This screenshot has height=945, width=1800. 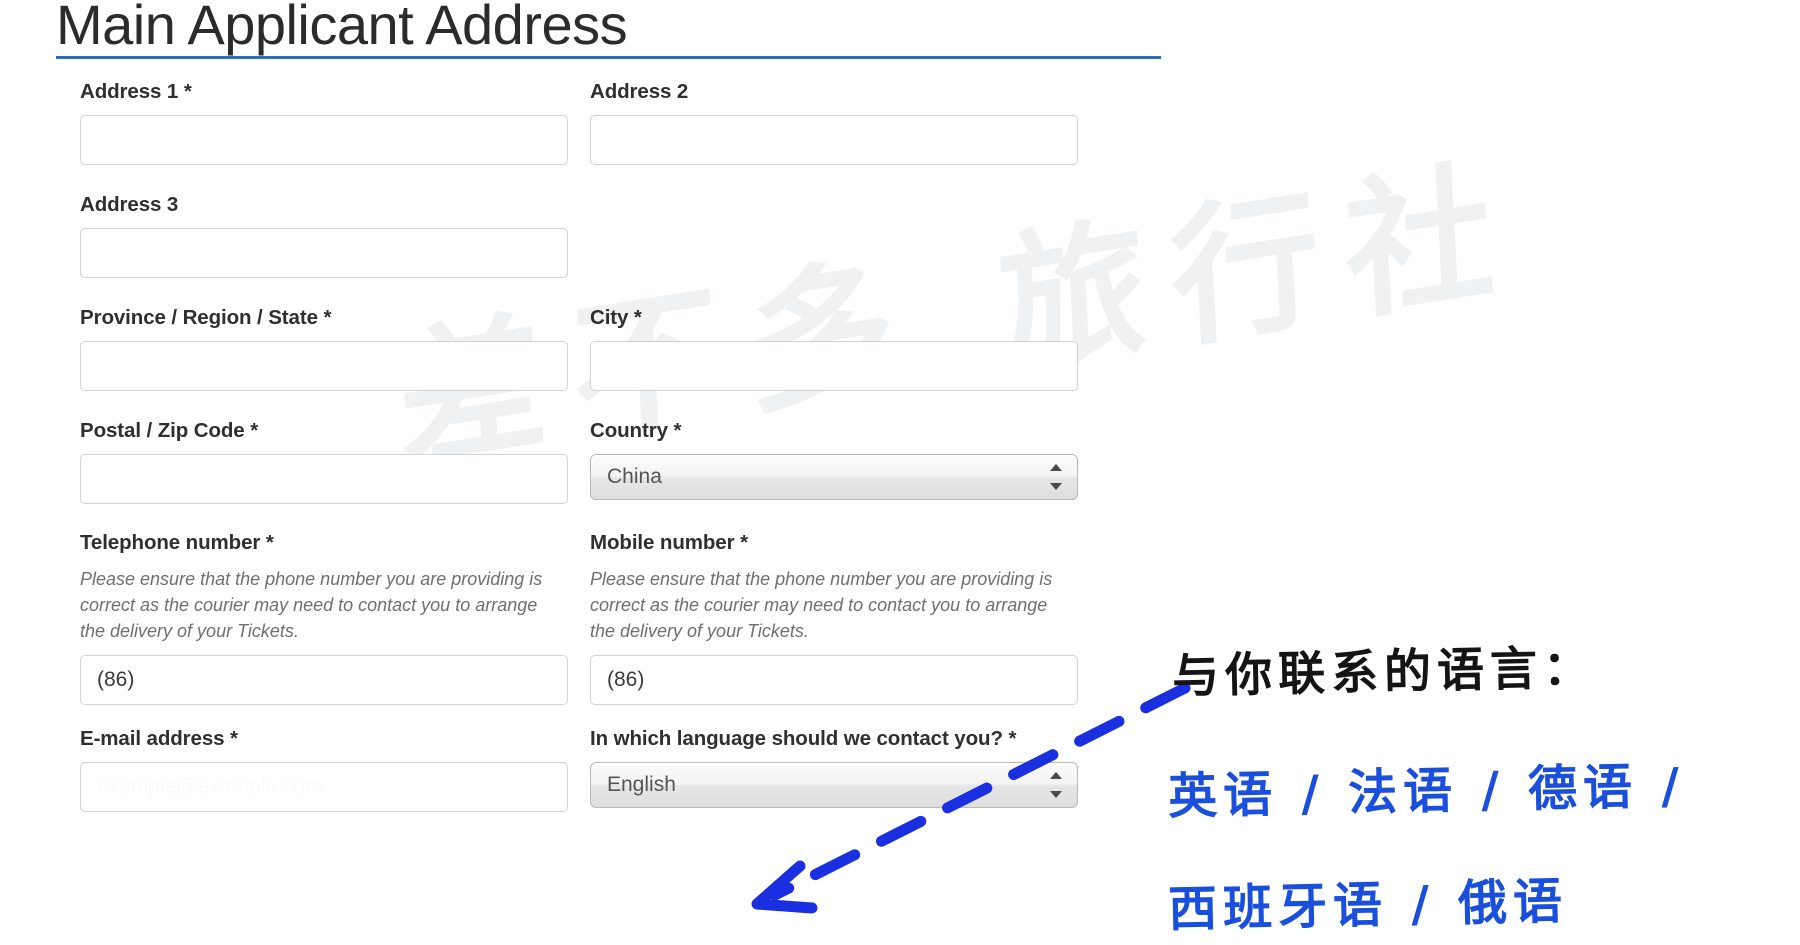 I want to click on input-email, so click(x=324, y=787).